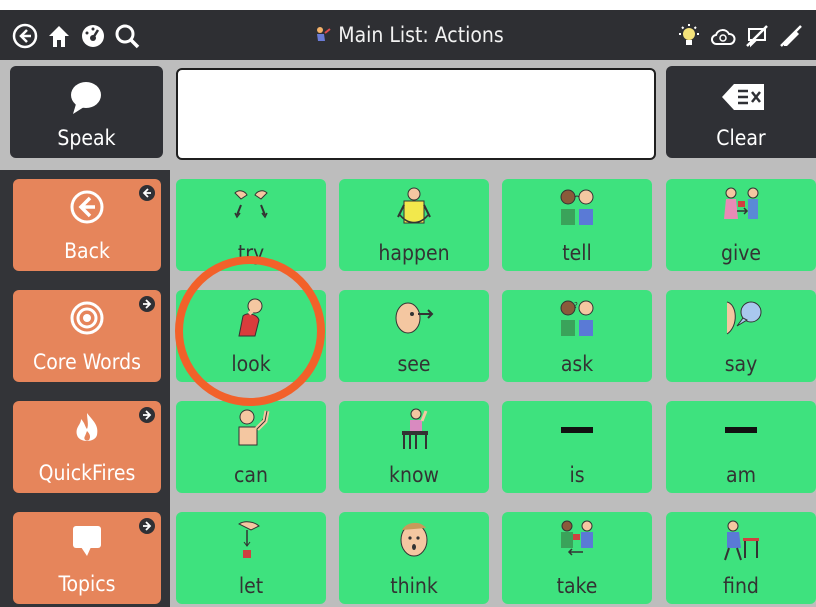  Describe the element at coordinates (577, 586) in the screenshot. I see `word-label: take` at that location.